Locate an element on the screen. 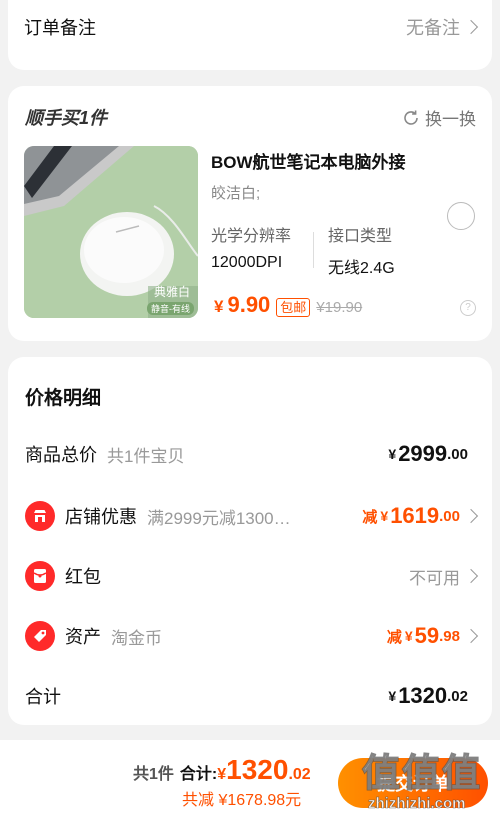  shop-discount-row: 店铺优惠 满2999元减1300… 减 ¥ 1619 .00 is located at coordinates (250, 516).